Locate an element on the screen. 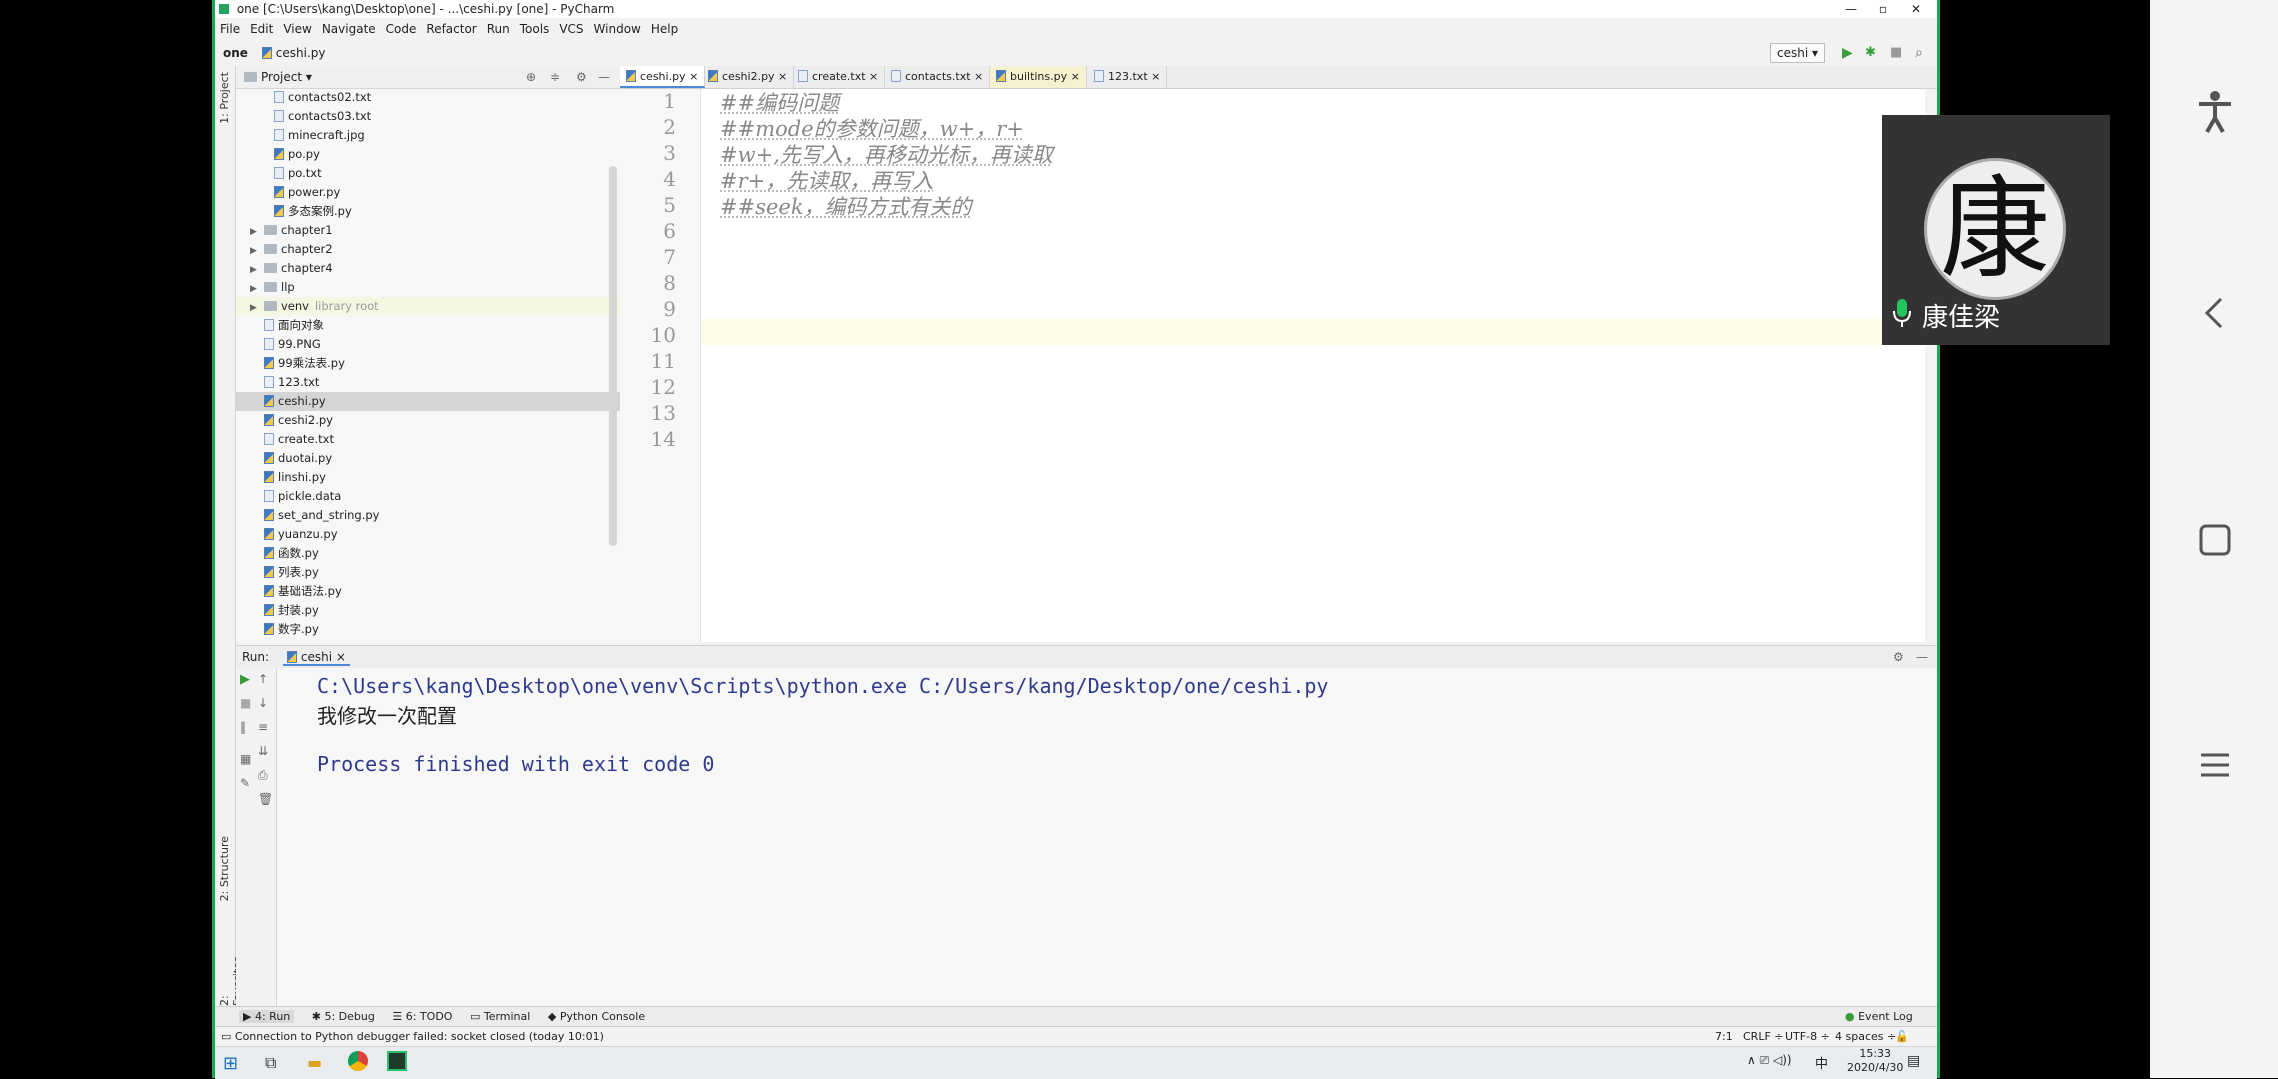 This screenshot has width=2278, height=1079. tree-file: minecraft.jpg is located at coordinates (428, 135).